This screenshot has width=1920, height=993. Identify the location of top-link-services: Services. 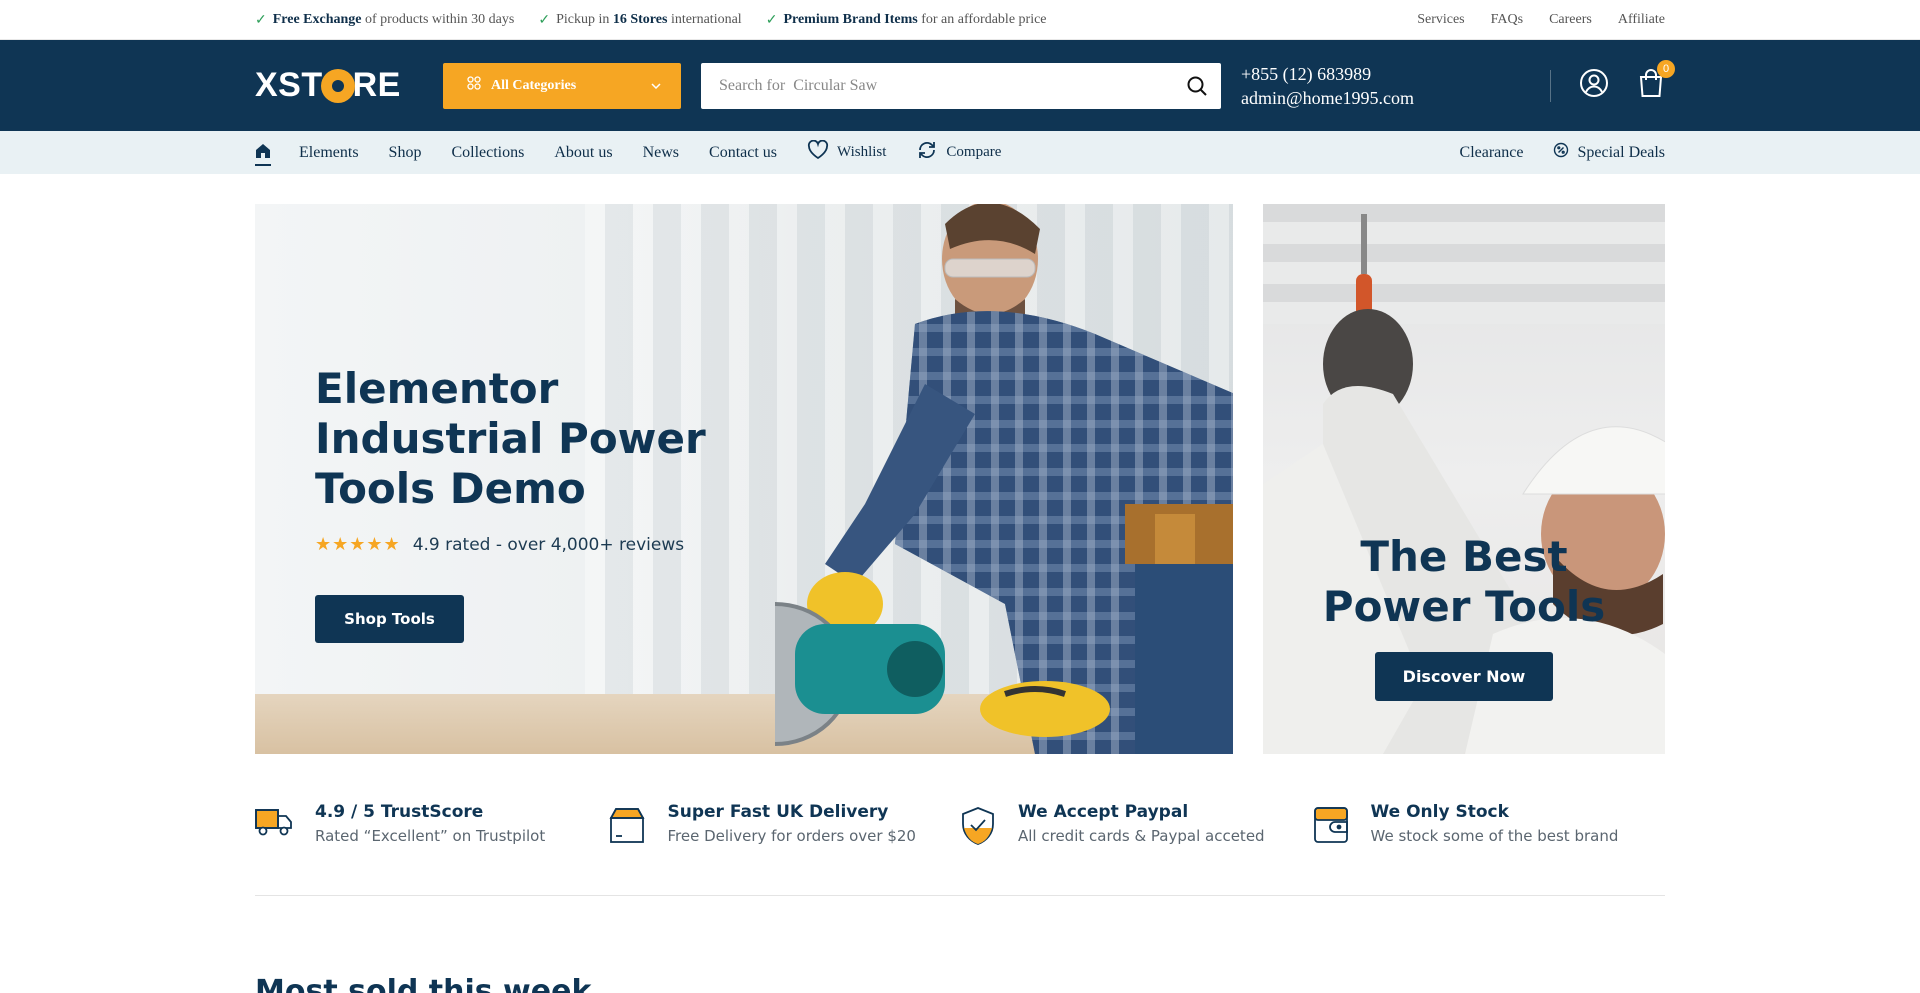
(1440, 20).